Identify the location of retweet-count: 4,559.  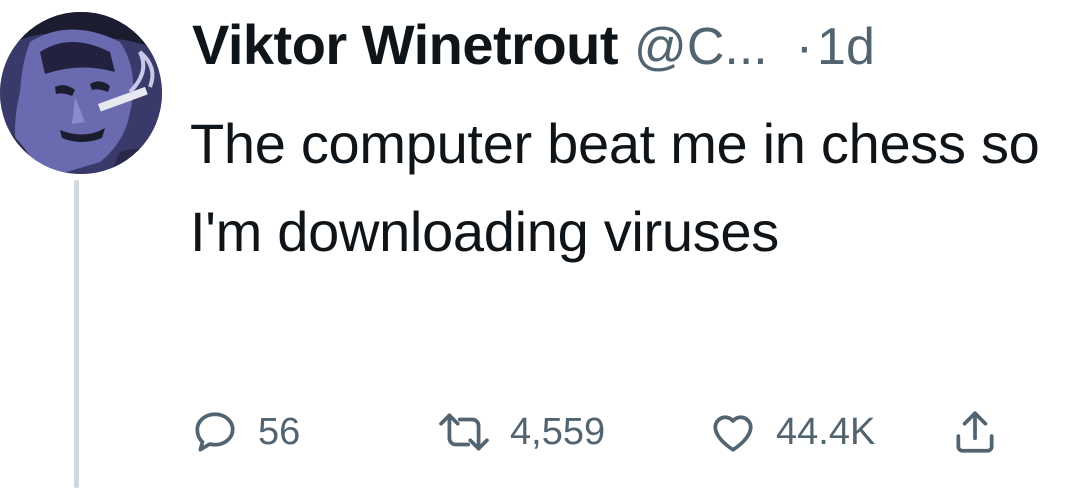
(558, 431).